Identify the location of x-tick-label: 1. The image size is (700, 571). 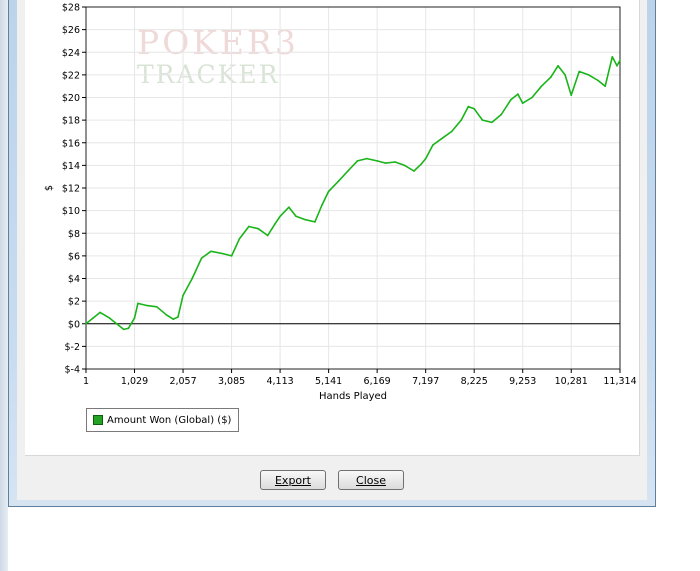
(86, 381).